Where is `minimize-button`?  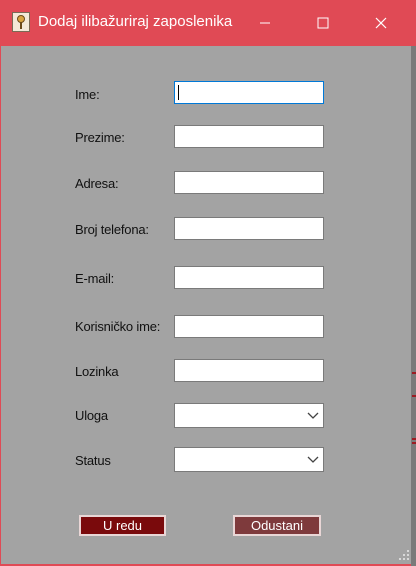
minimize-button is located at coordinates (265, 23).